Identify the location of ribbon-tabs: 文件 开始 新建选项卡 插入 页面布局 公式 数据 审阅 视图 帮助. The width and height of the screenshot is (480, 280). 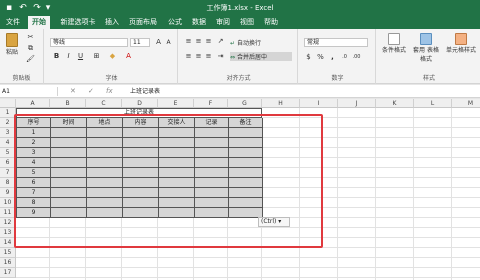
(240, 22).